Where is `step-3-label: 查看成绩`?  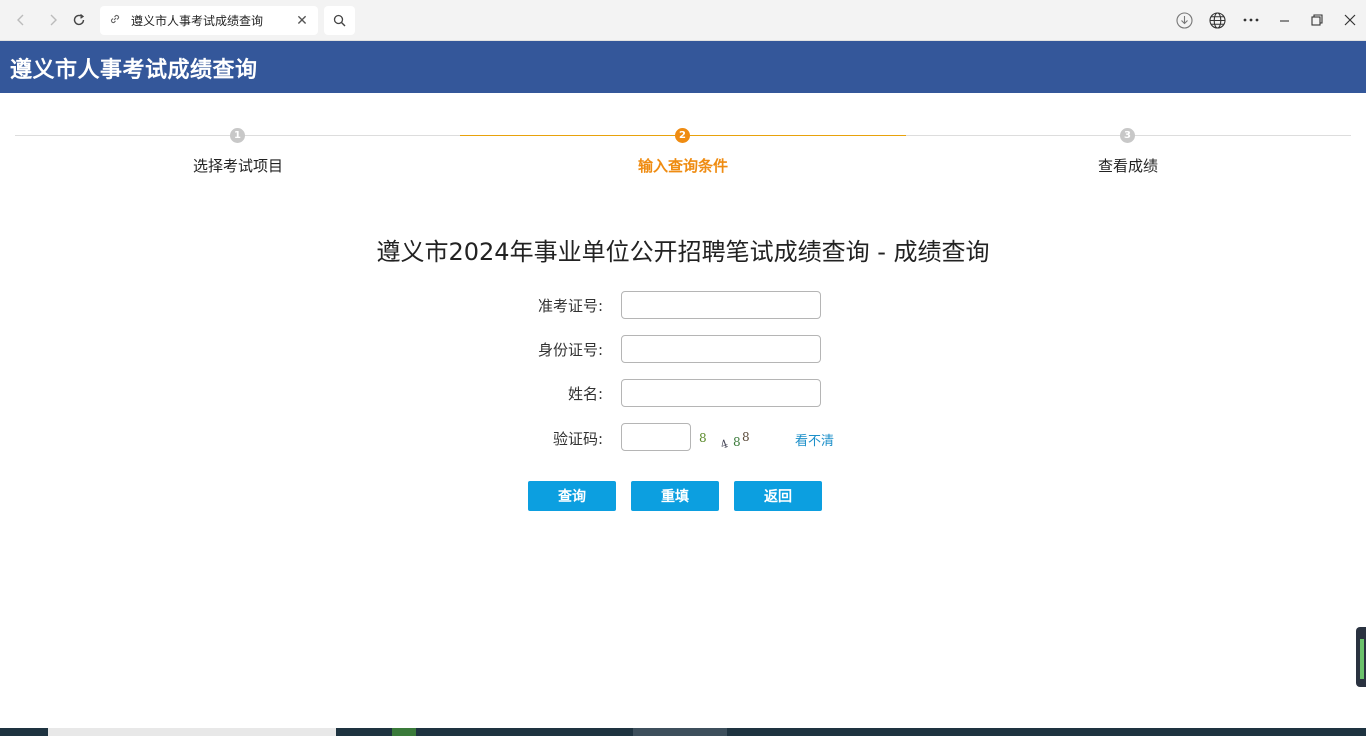 step-3-label: 查看成绩 is located at coordinates (1127, 166).